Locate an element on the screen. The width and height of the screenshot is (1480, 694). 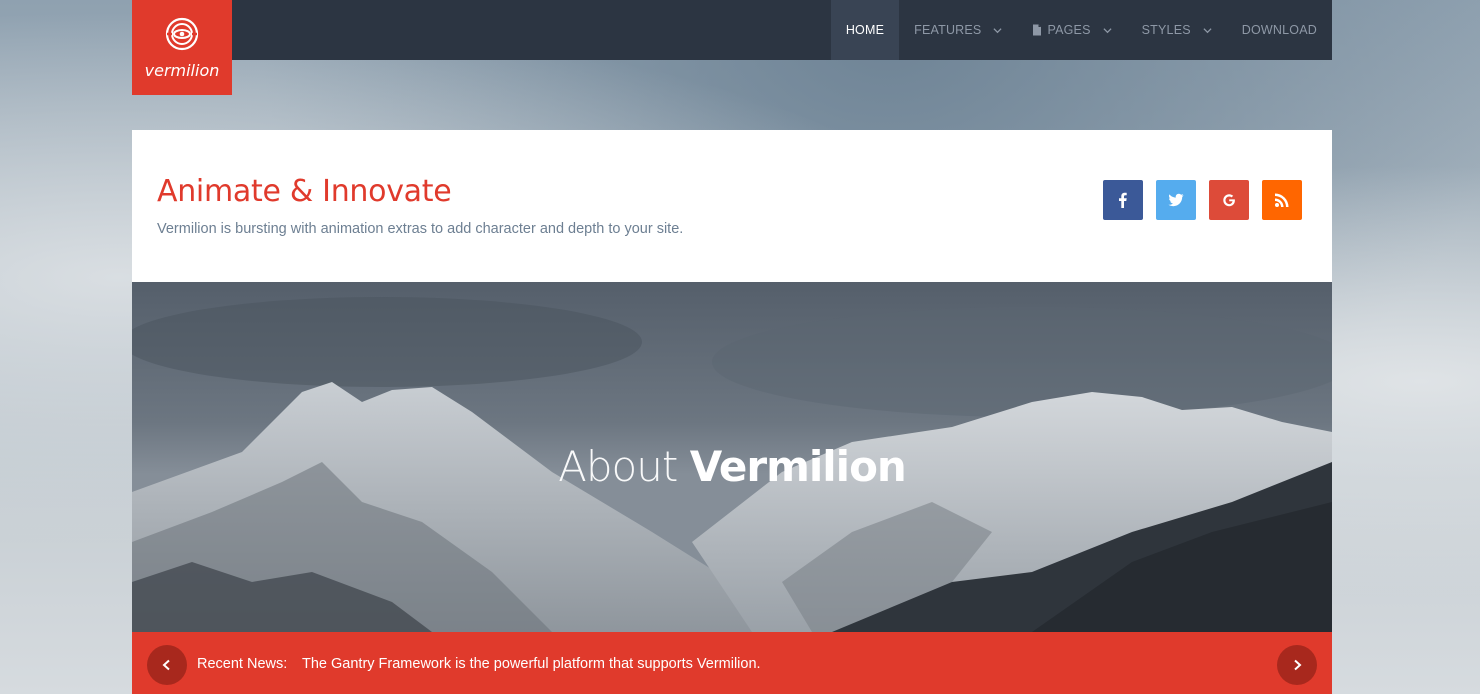
document-icon is located at coordinates (1037, 30).